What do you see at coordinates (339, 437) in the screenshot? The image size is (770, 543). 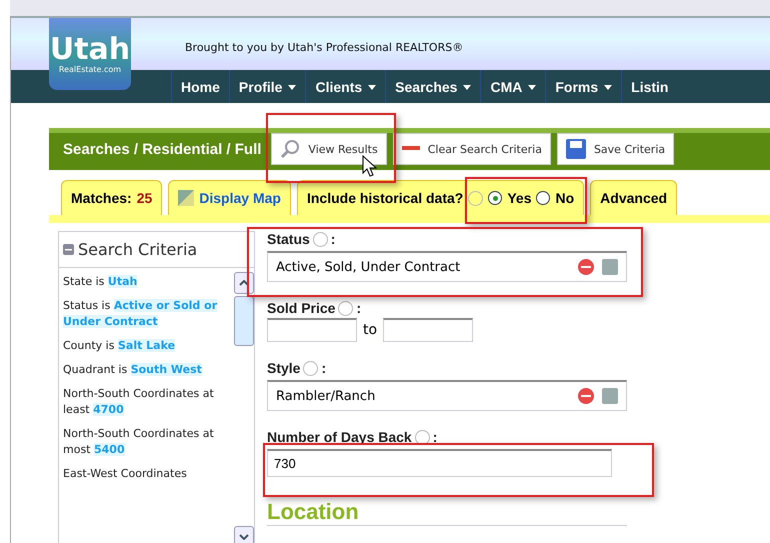 I see `field-label: Number of Days Back` at bounding box center [339, 437].